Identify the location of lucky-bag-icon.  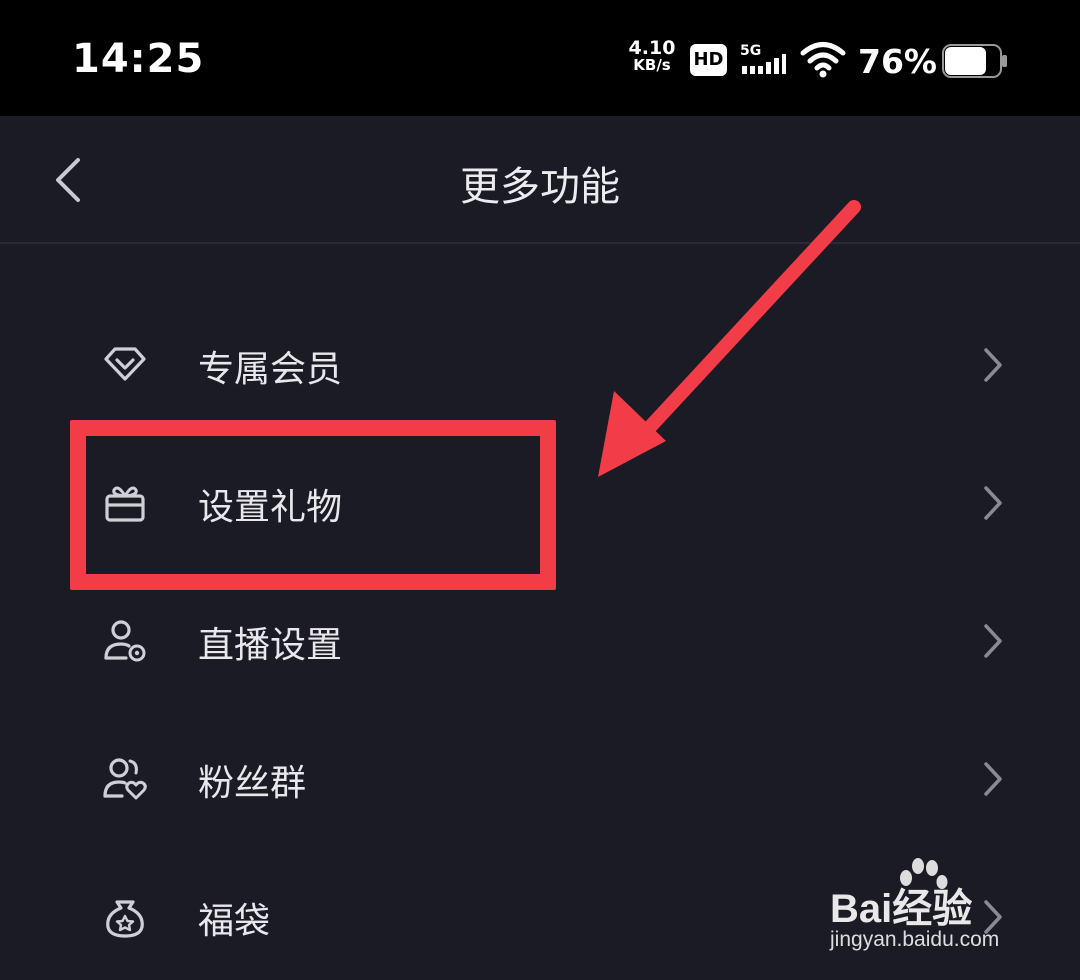
(125, 919).